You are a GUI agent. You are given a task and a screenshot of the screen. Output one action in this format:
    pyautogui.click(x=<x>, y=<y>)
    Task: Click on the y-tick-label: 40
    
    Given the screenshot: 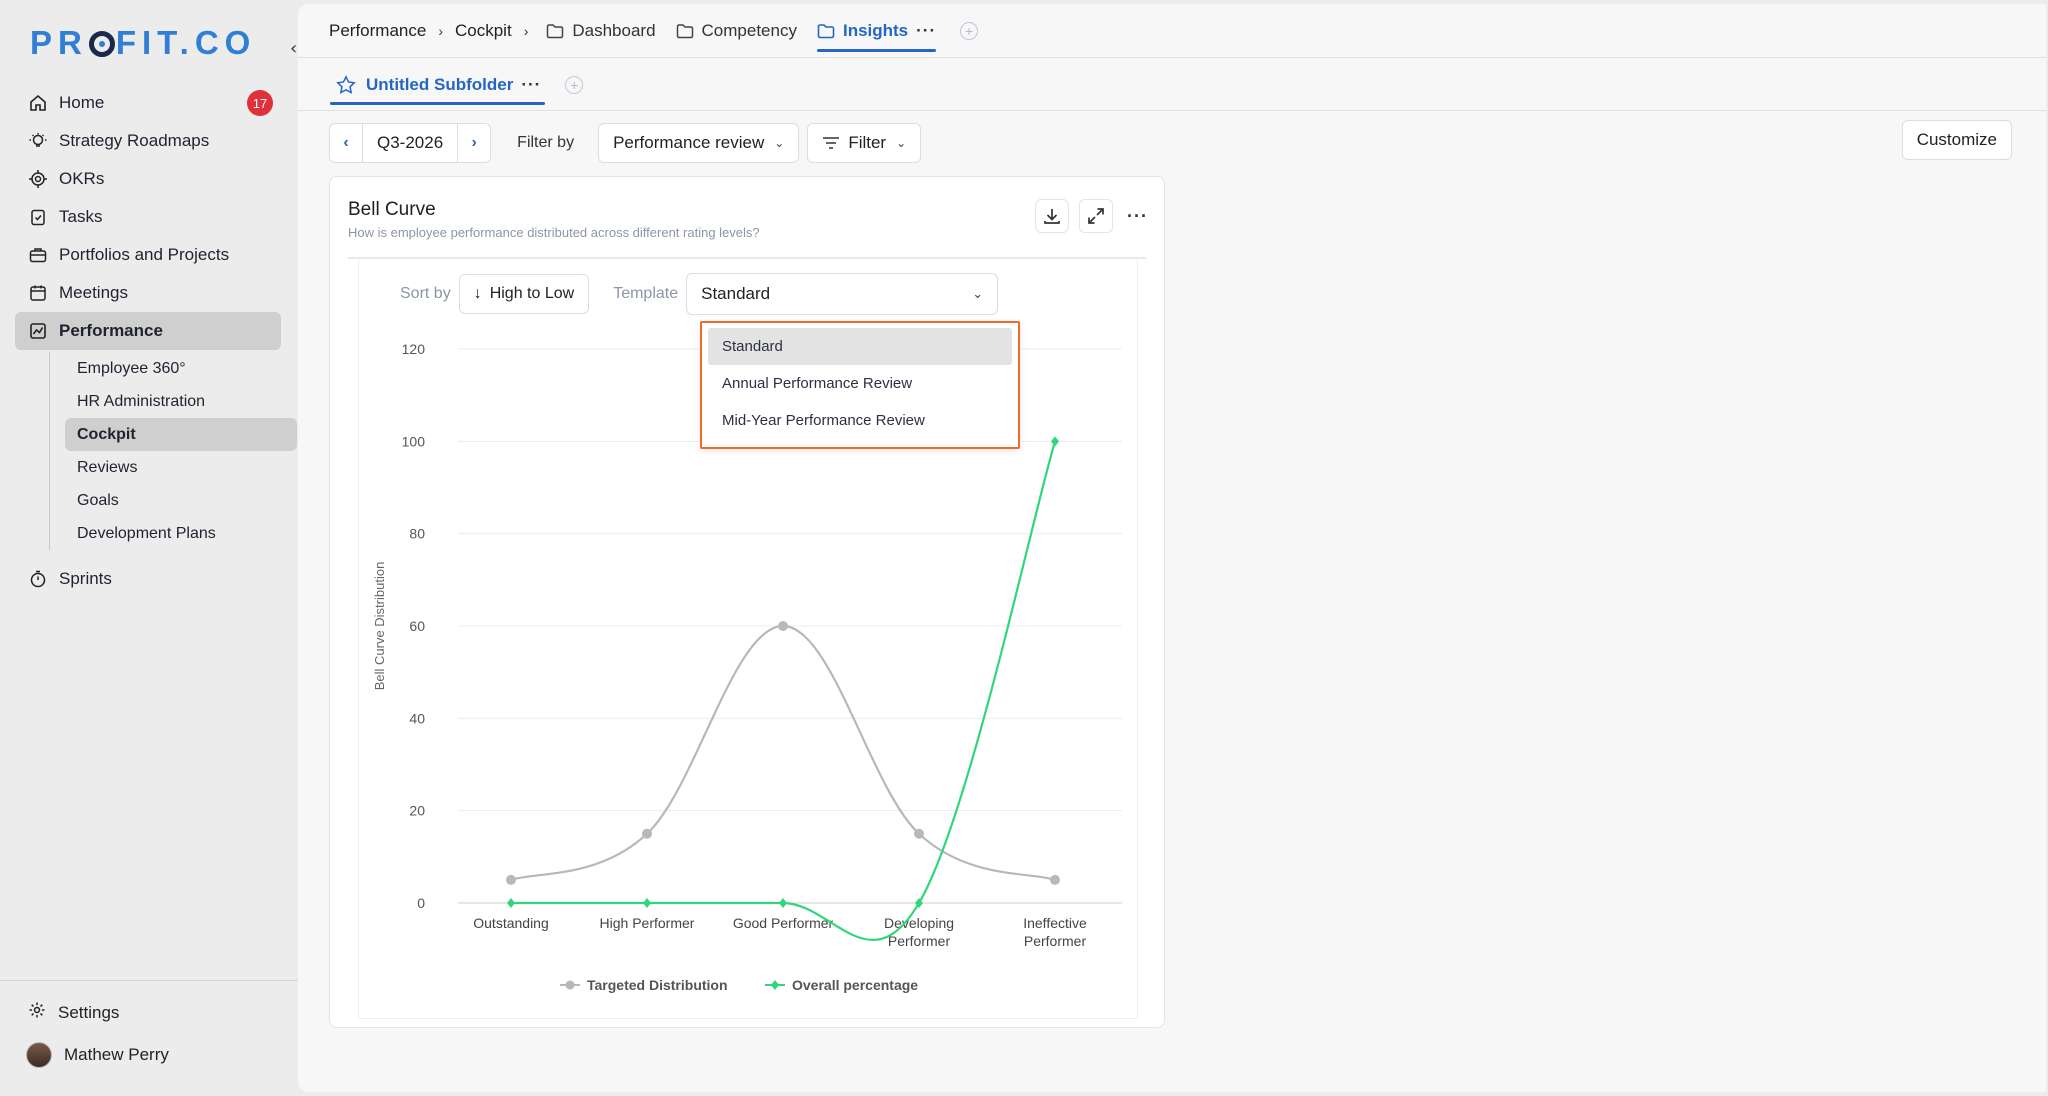 What is the action you would take?
    pyautogui.click(x=417, y=718)
    